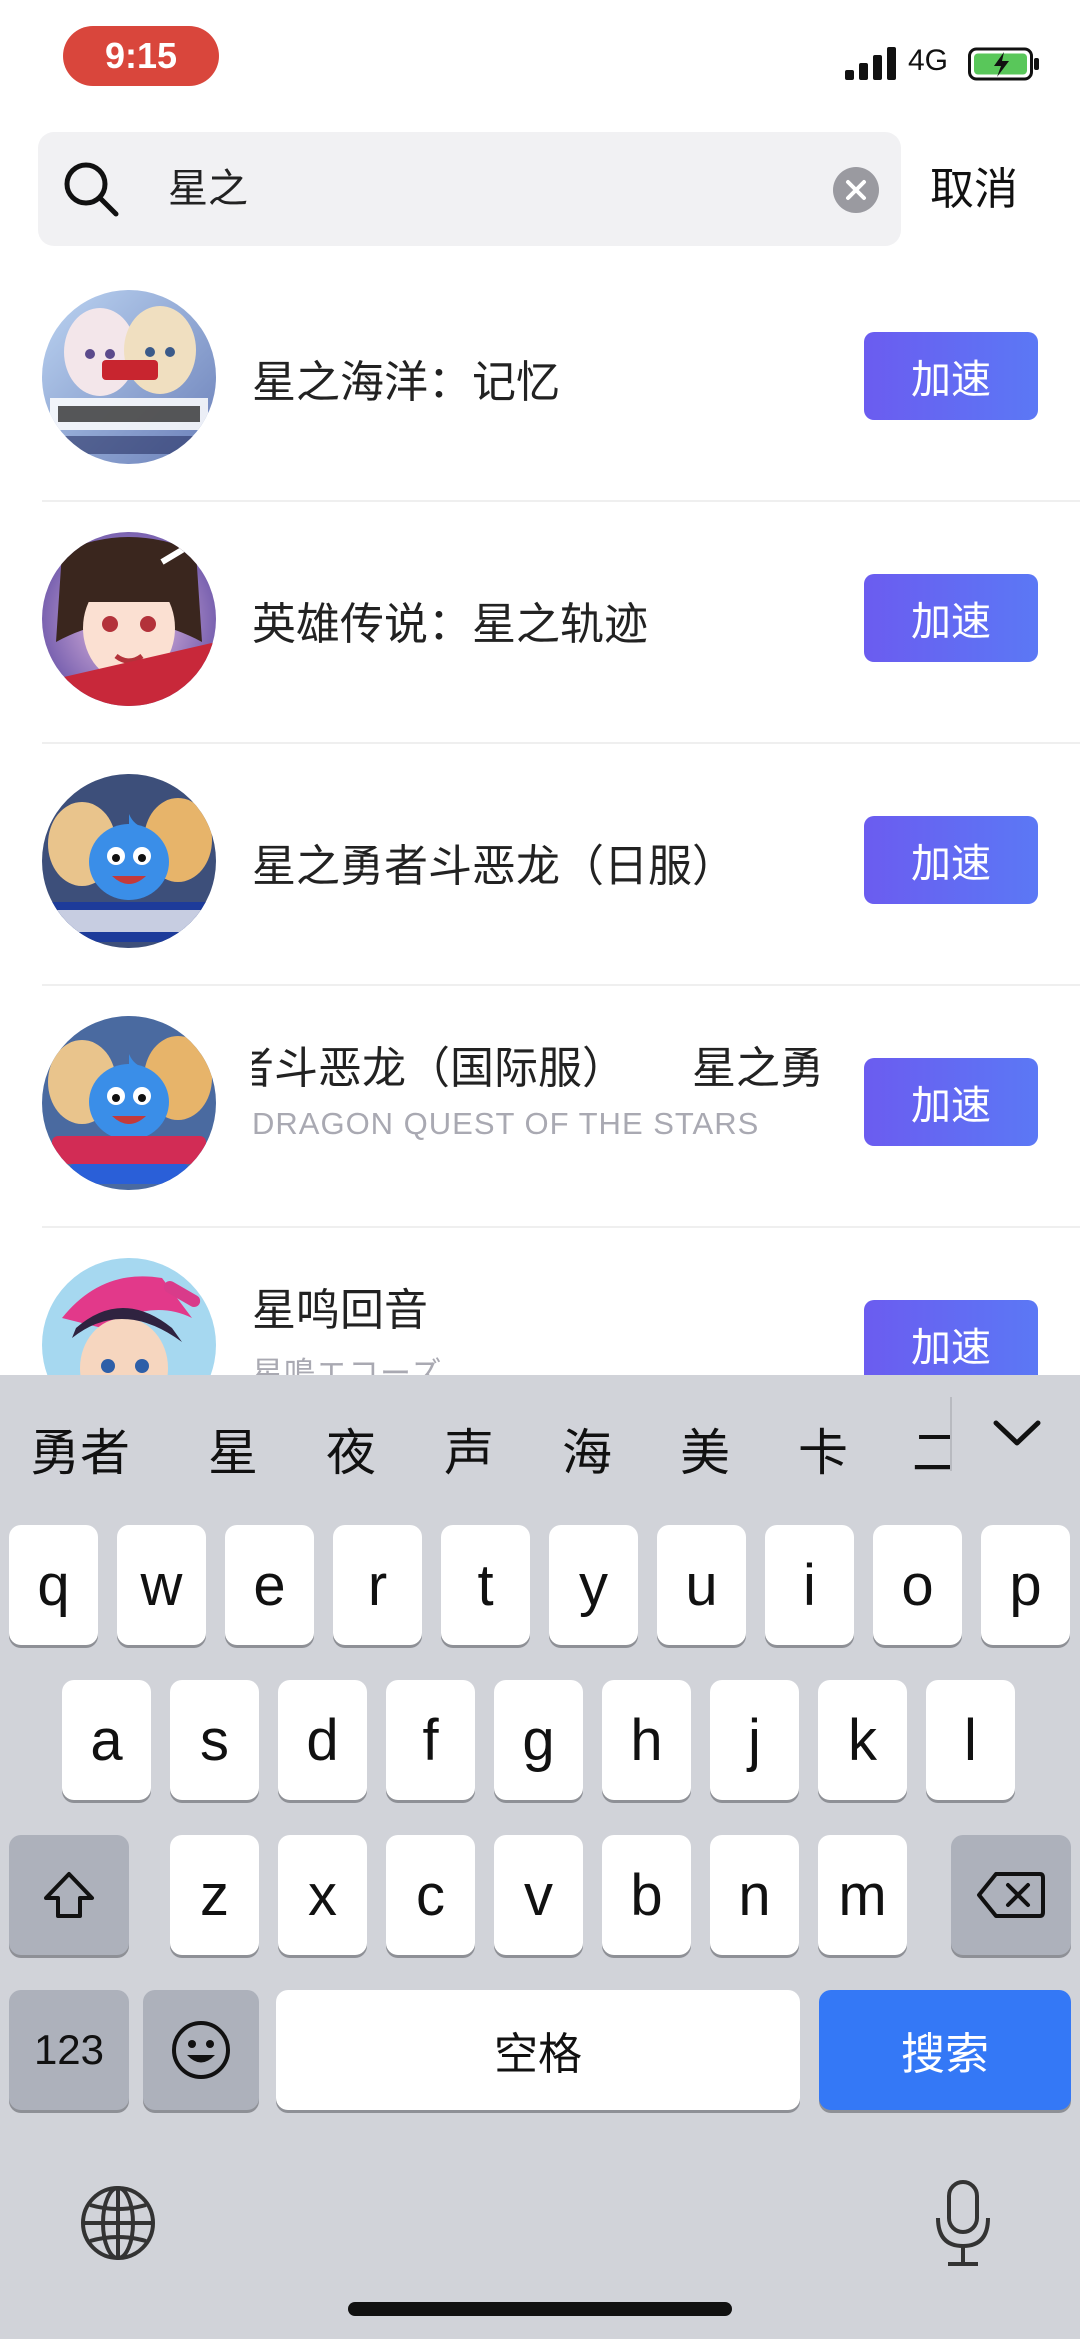 This screenshot has height=2339, width=1080. I want to click on shift-icon, so click(69, 1895).